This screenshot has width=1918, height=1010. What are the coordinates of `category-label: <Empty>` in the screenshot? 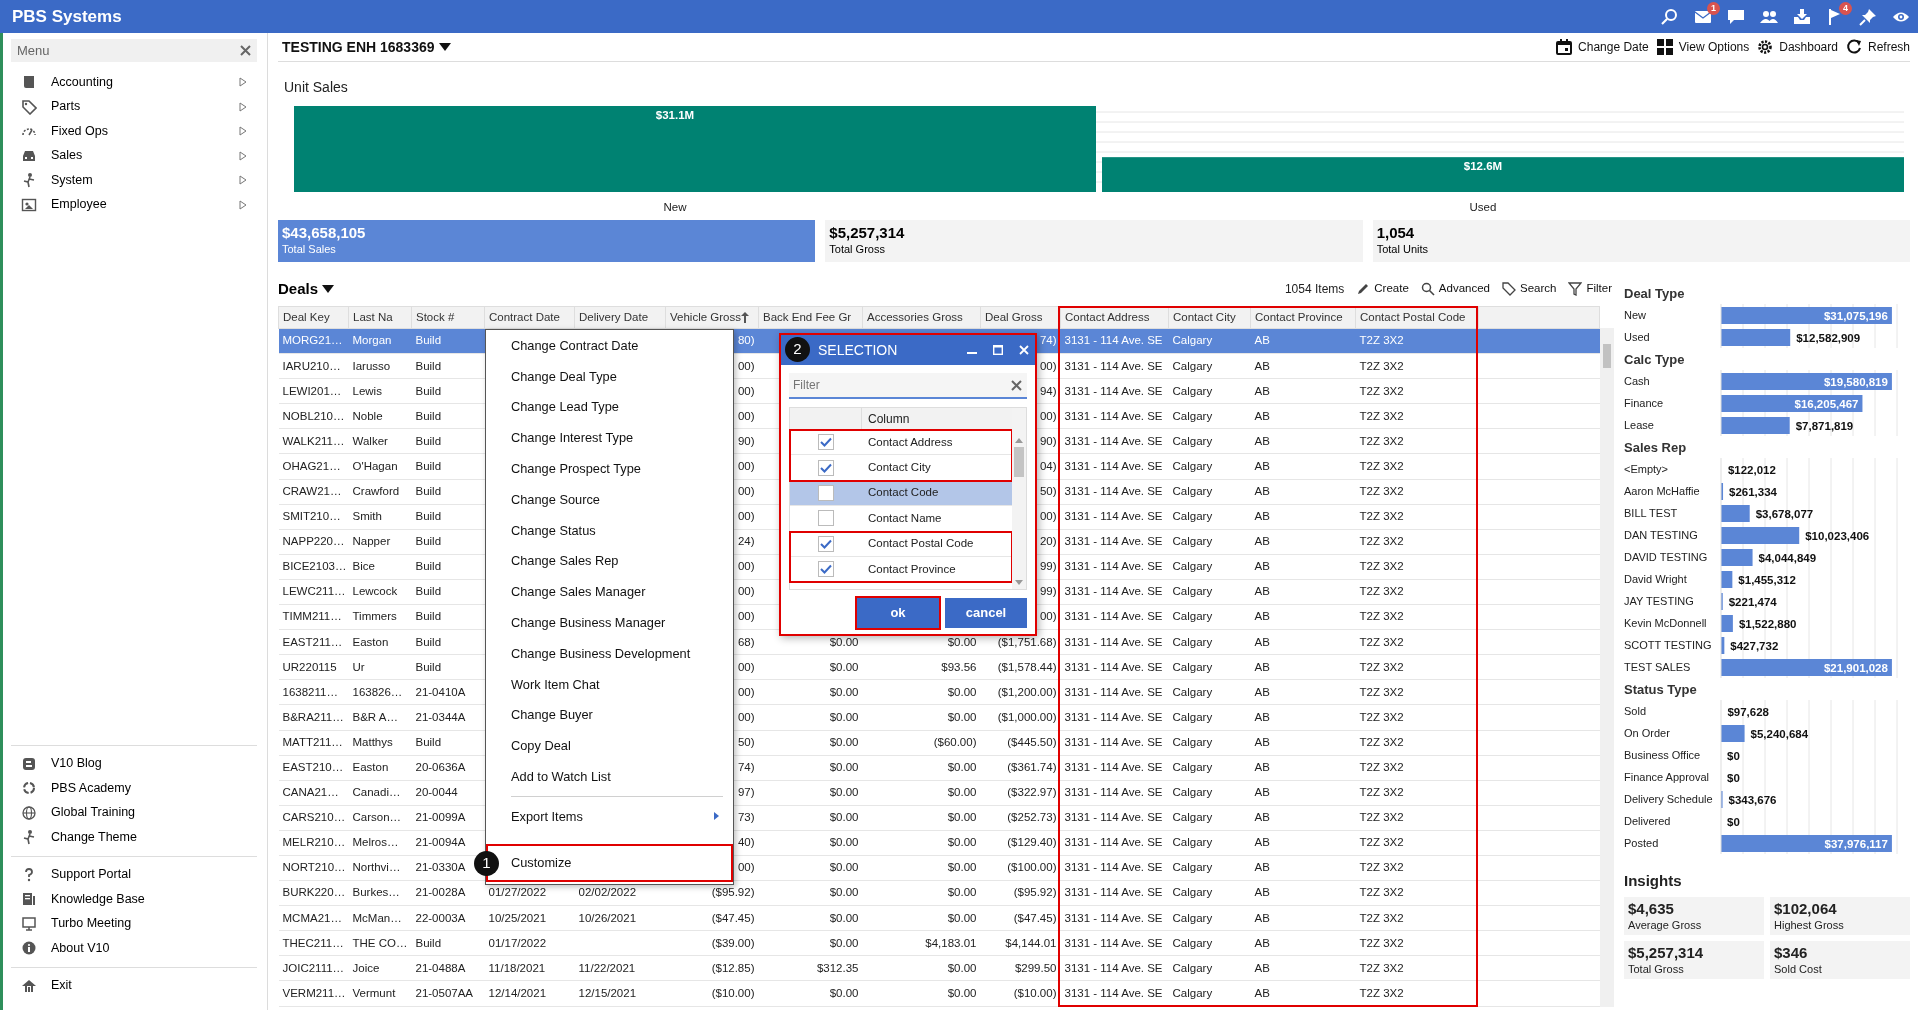 It's located at (1646, 469).